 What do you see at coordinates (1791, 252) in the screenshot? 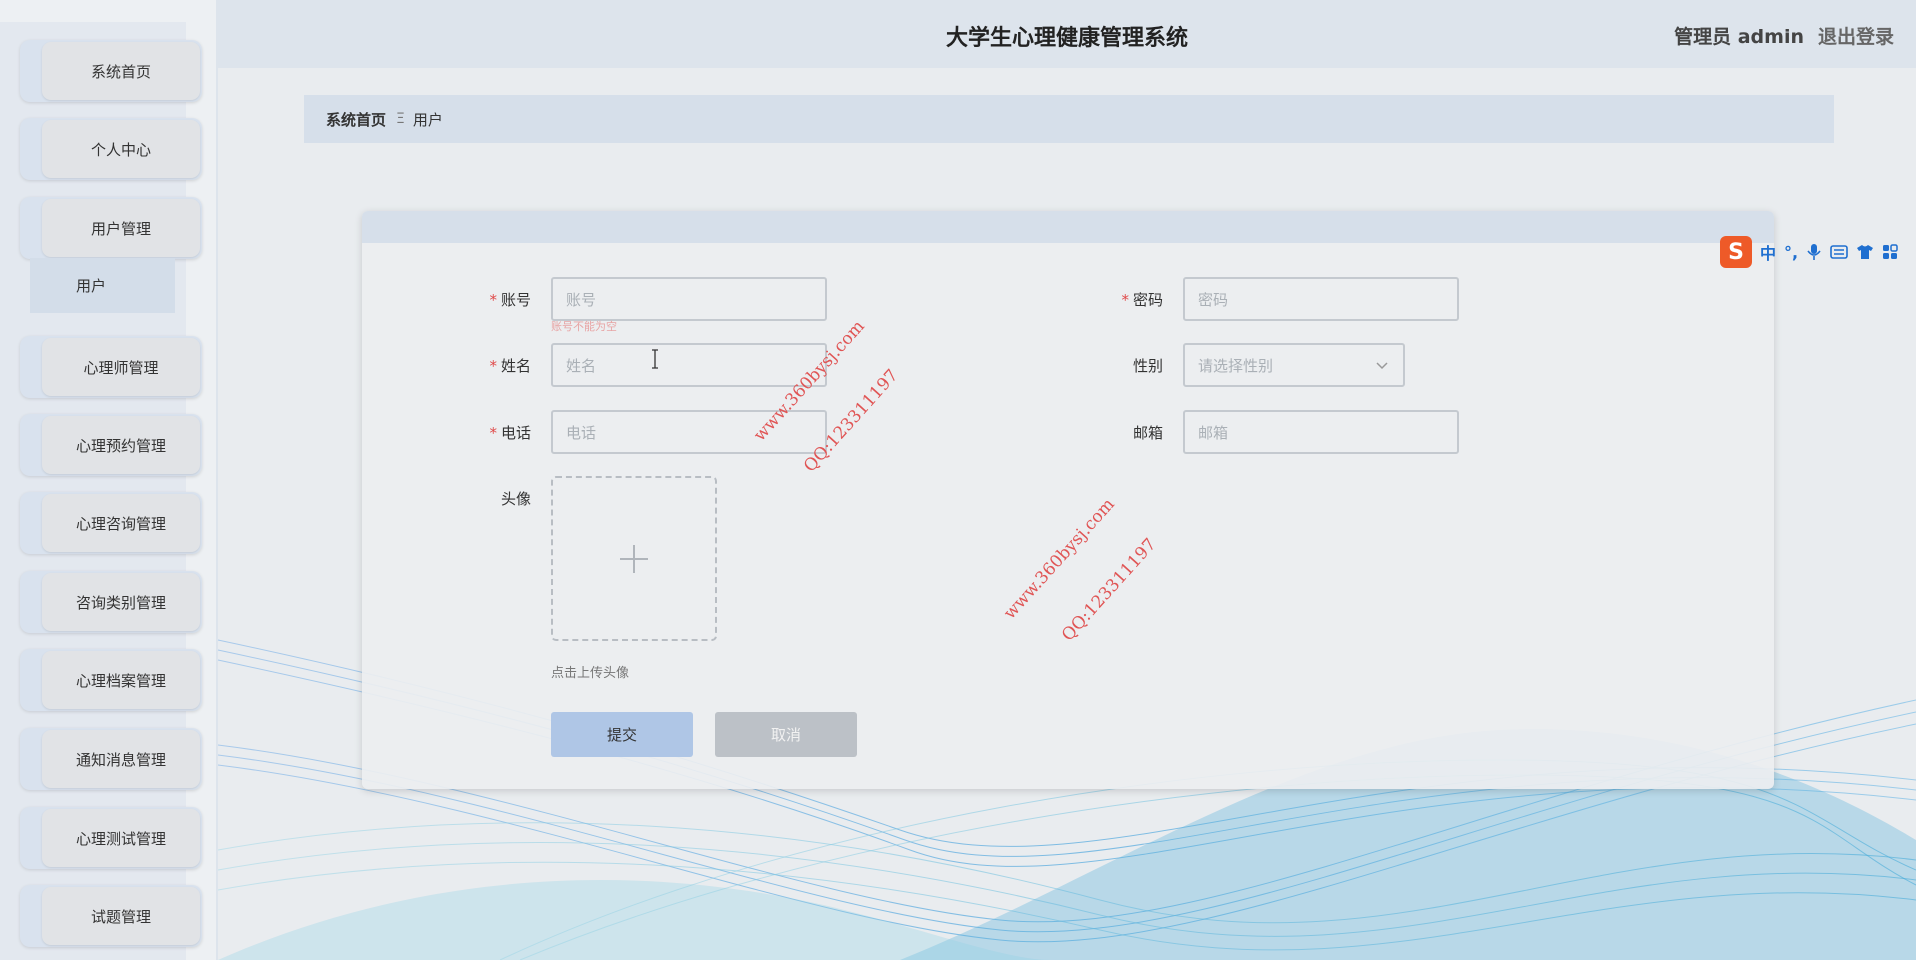
I see `ime-punctuation-toggle: °,` at bounding box center [1791, 252].